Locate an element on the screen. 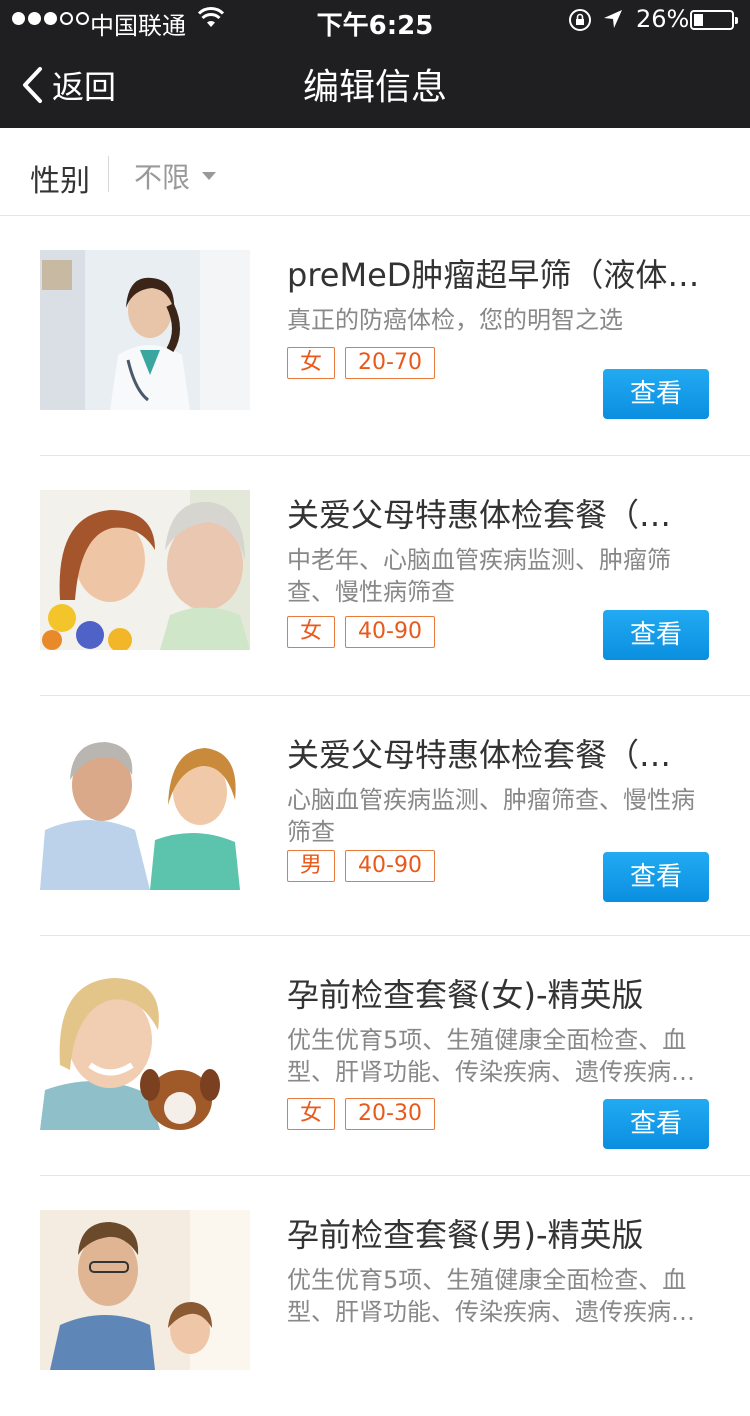 The image size is (750, 1416). item-tags: 女 20-30 is located at coordinates (361, 1114).